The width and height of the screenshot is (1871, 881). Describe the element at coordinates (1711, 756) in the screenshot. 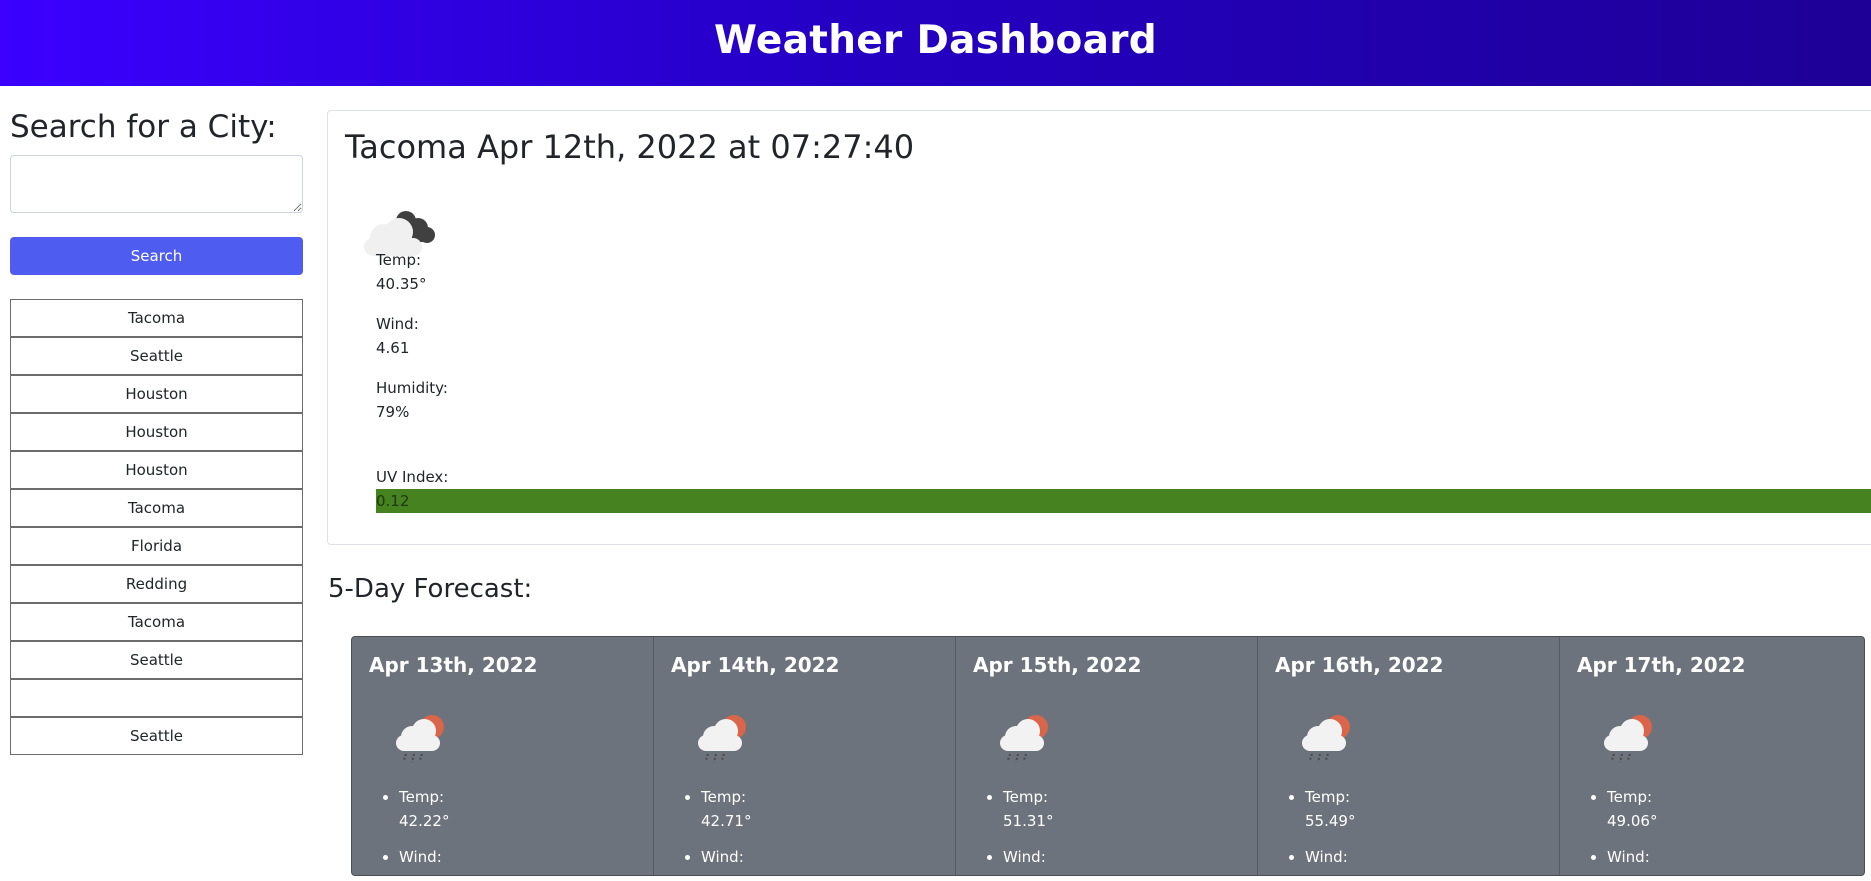

I see `forecast-card: Apr 17th, 2022 Temp: 49.06° Wind:` at that location.